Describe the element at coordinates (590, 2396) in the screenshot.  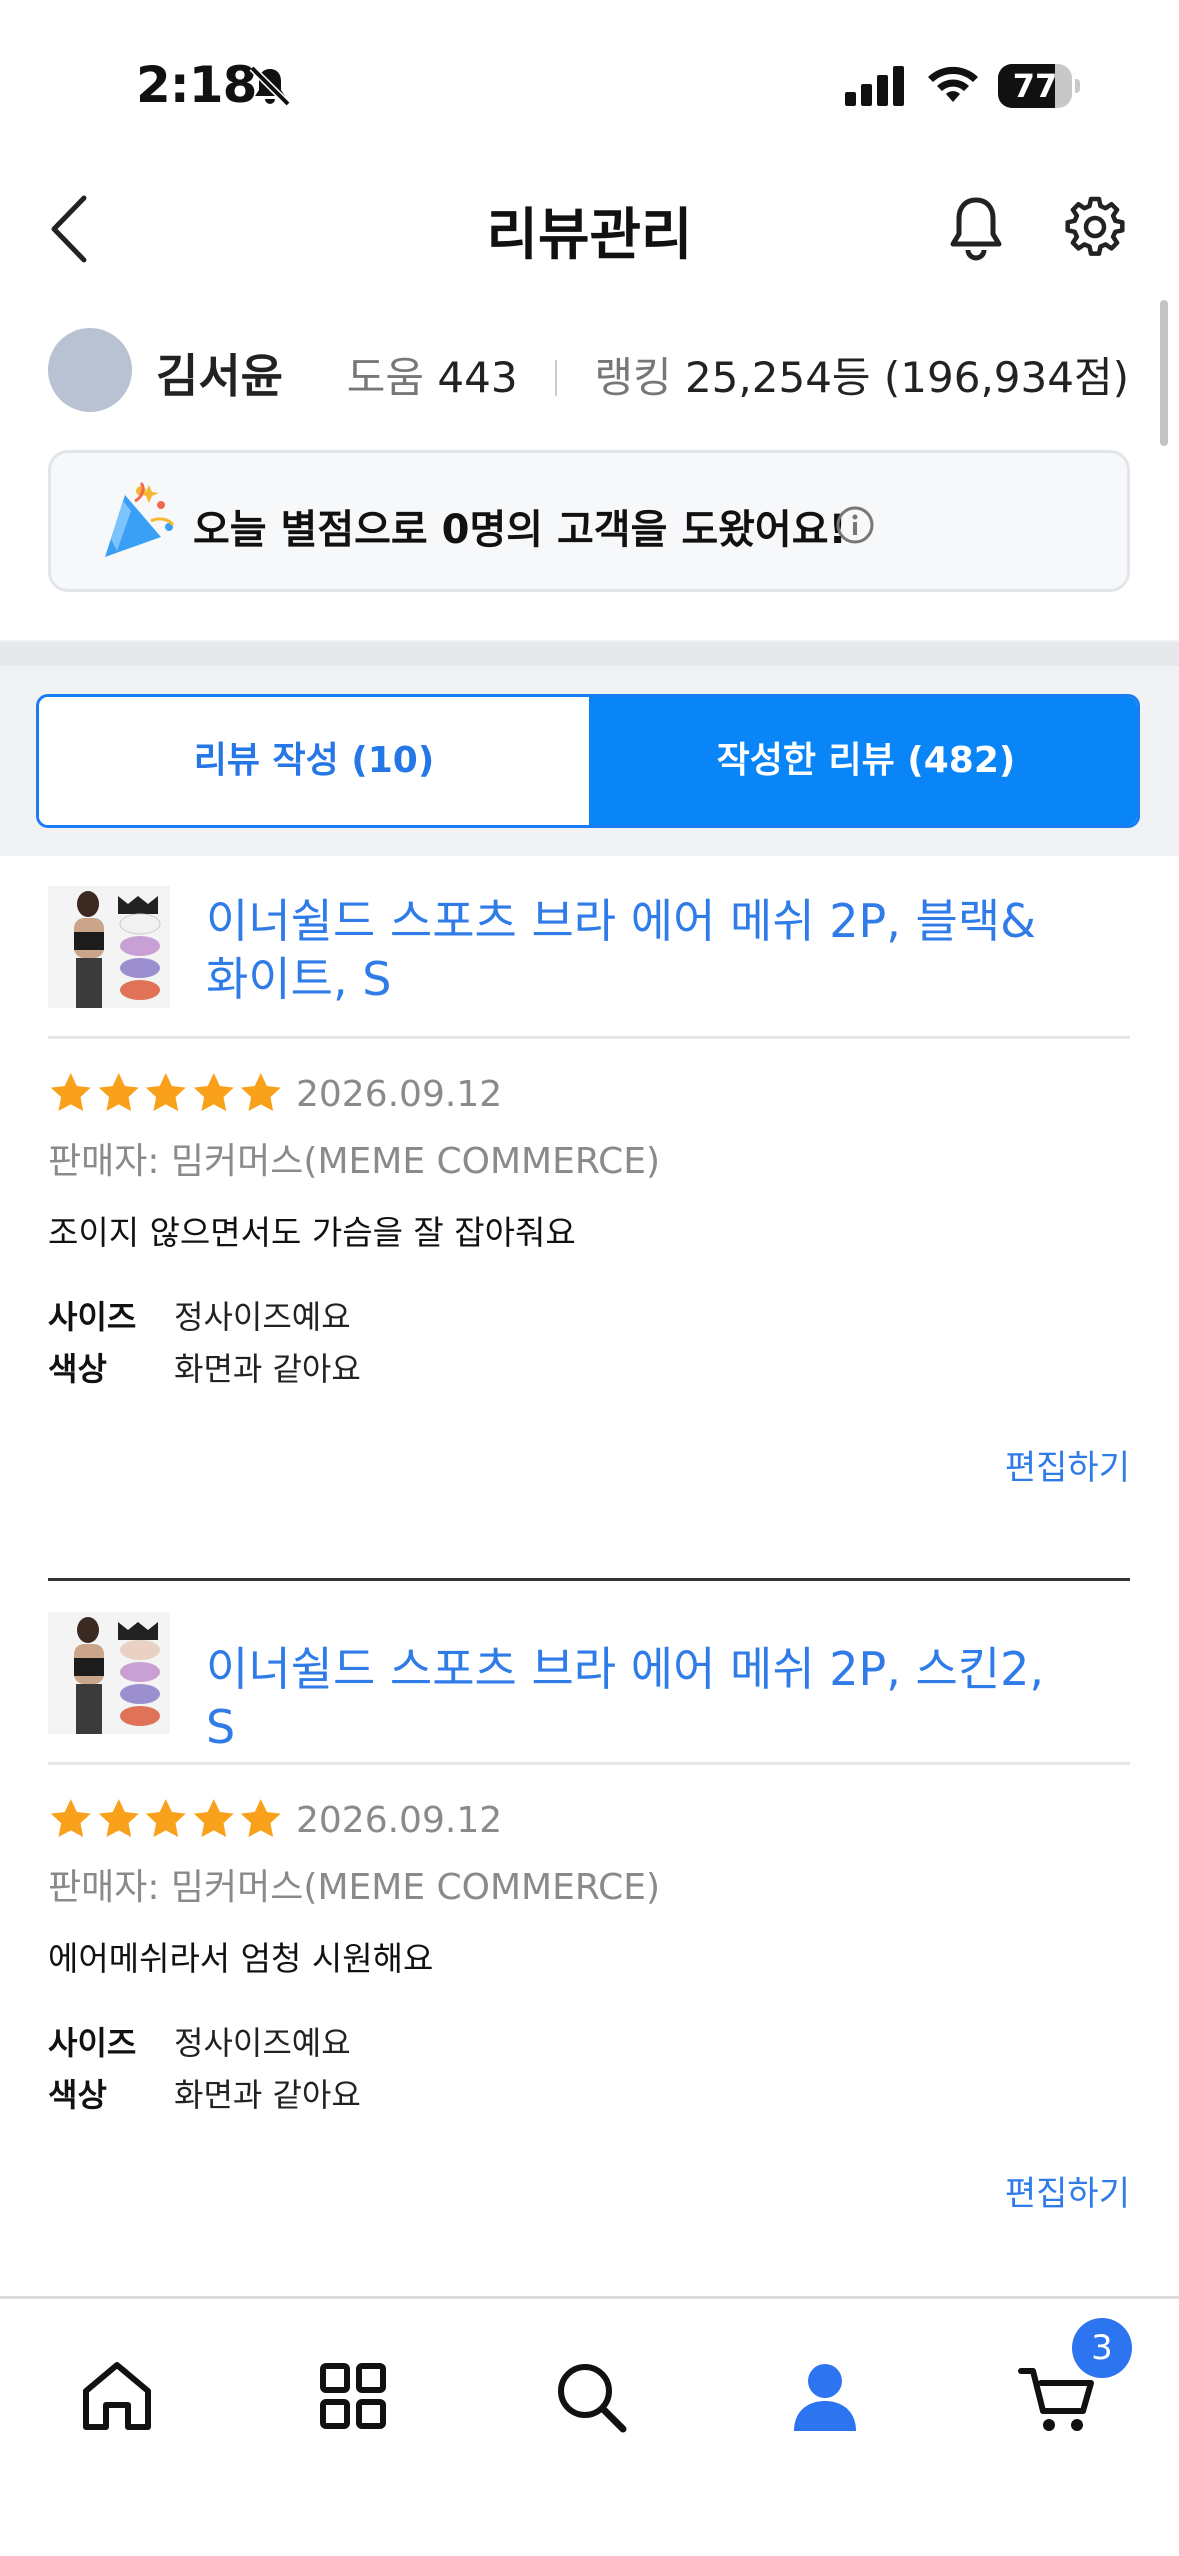
I see `search-icon` at that location.